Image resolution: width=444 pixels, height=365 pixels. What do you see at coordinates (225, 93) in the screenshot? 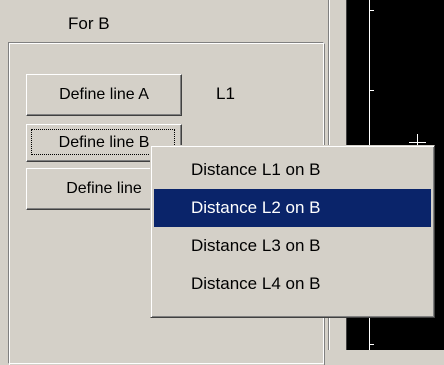
I see `line-a-value: L1` at bounding box center [225, 93].